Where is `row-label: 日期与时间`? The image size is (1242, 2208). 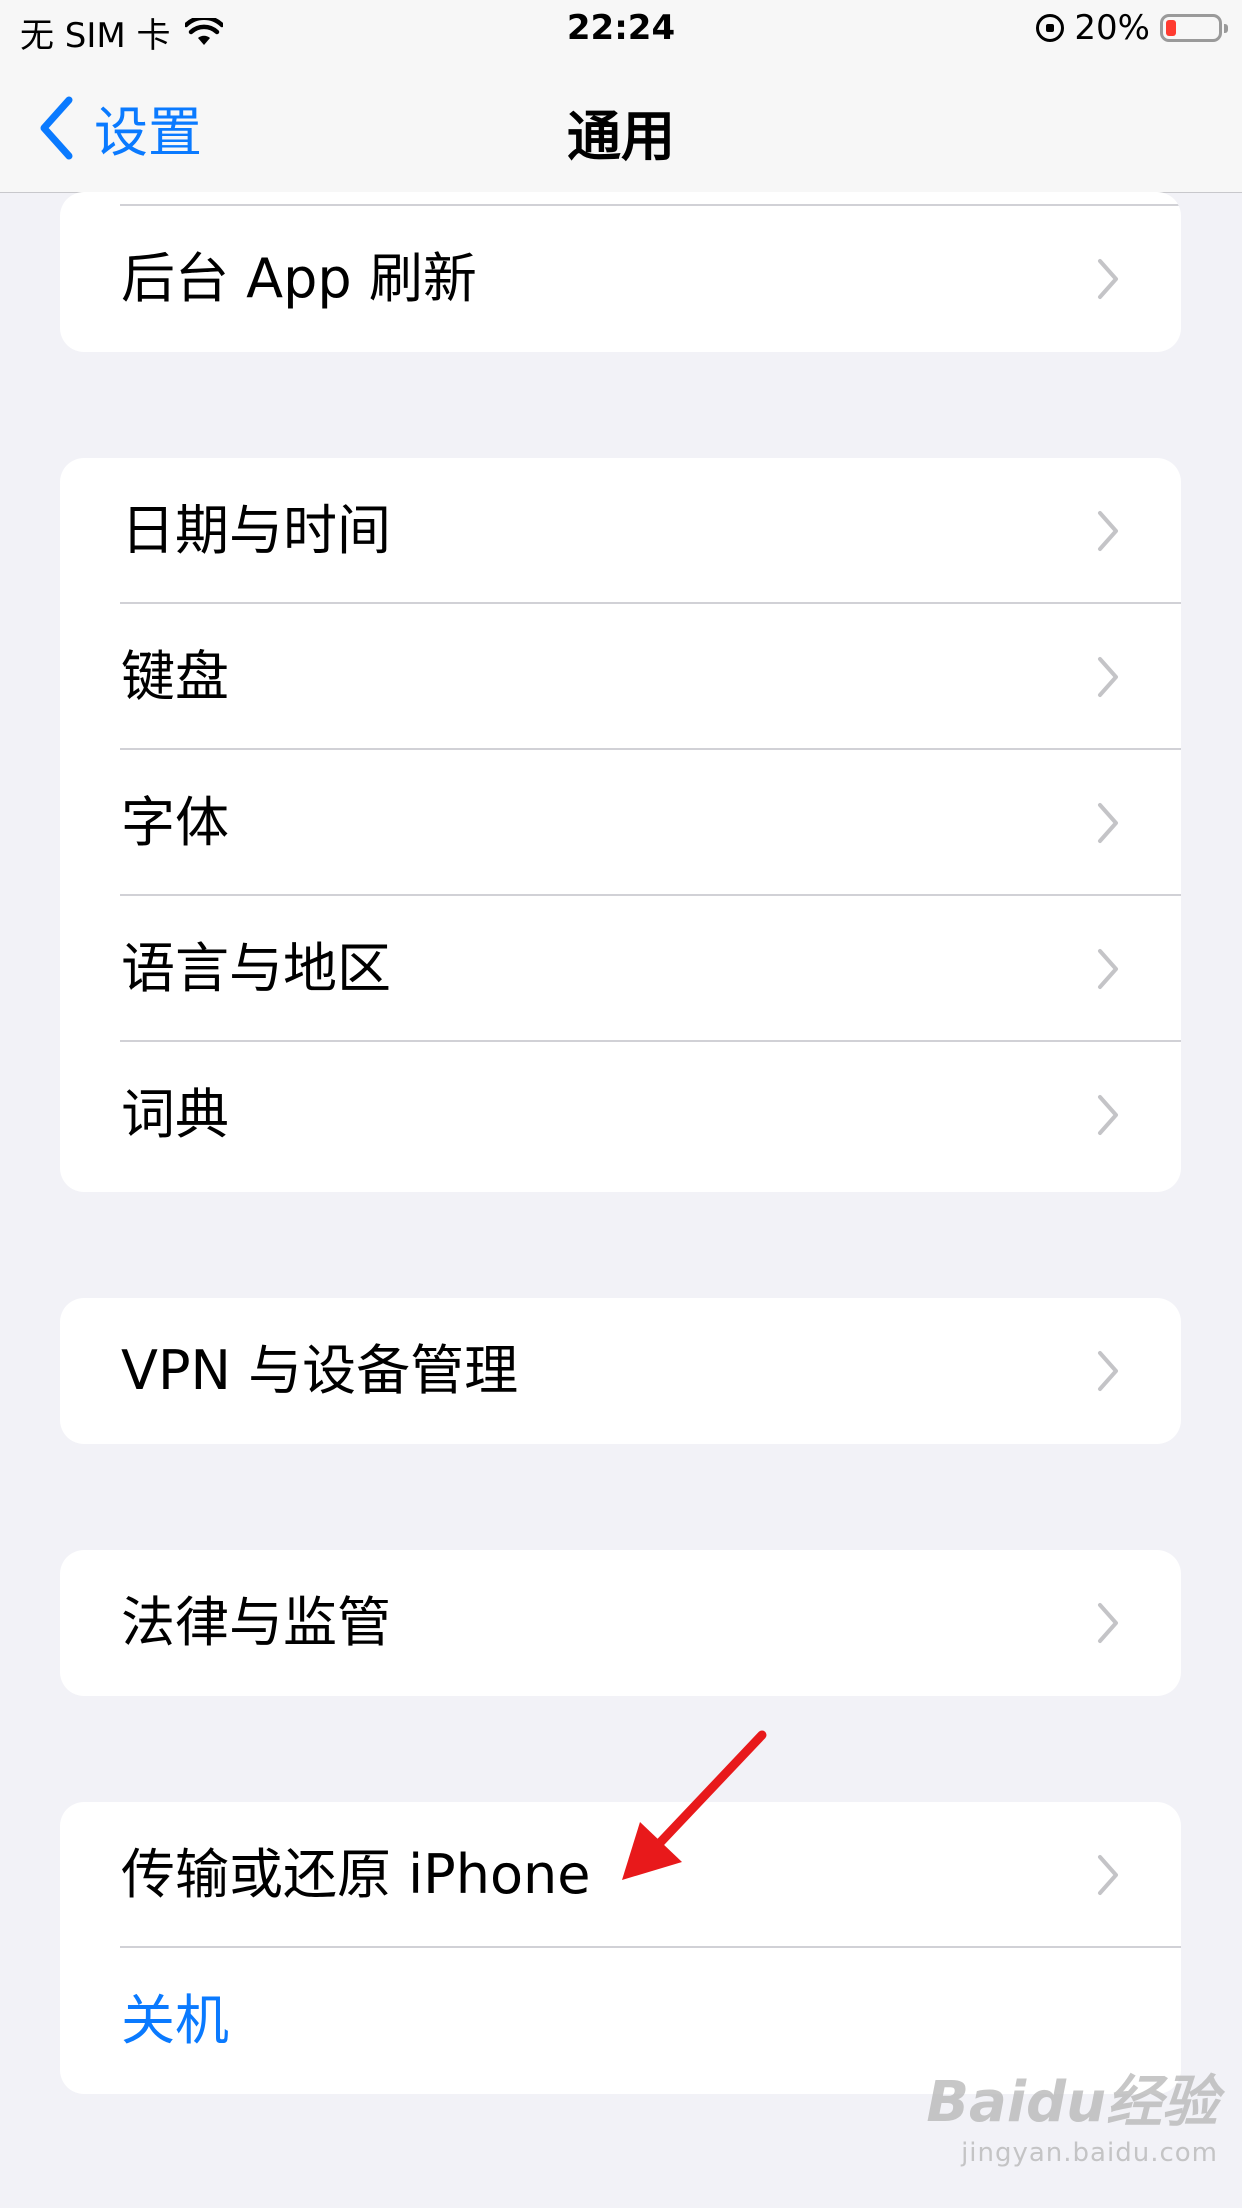
row-label: 日期与时间 is located at coordinates (256, 530).